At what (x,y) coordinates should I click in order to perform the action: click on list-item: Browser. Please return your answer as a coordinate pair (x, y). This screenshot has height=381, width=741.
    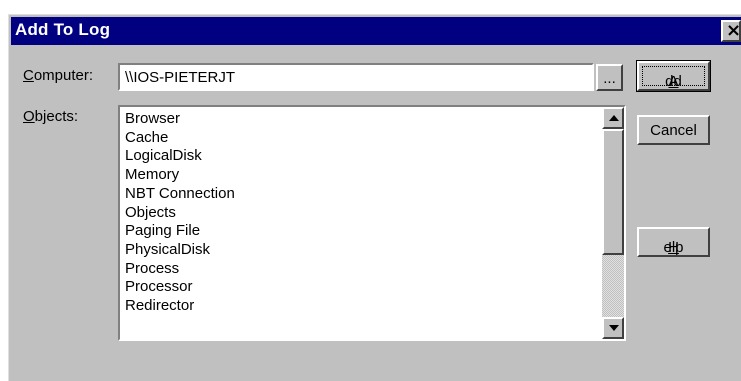
    Looking at the image, I should click on (355, 119).